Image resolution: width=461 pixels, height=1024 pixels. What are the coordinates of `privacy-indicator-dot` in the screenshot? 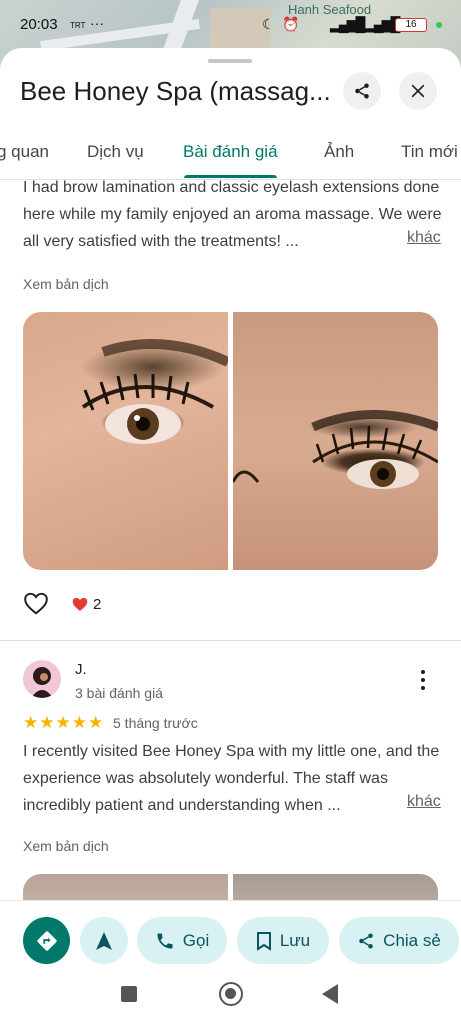 It's located at (439, 25).